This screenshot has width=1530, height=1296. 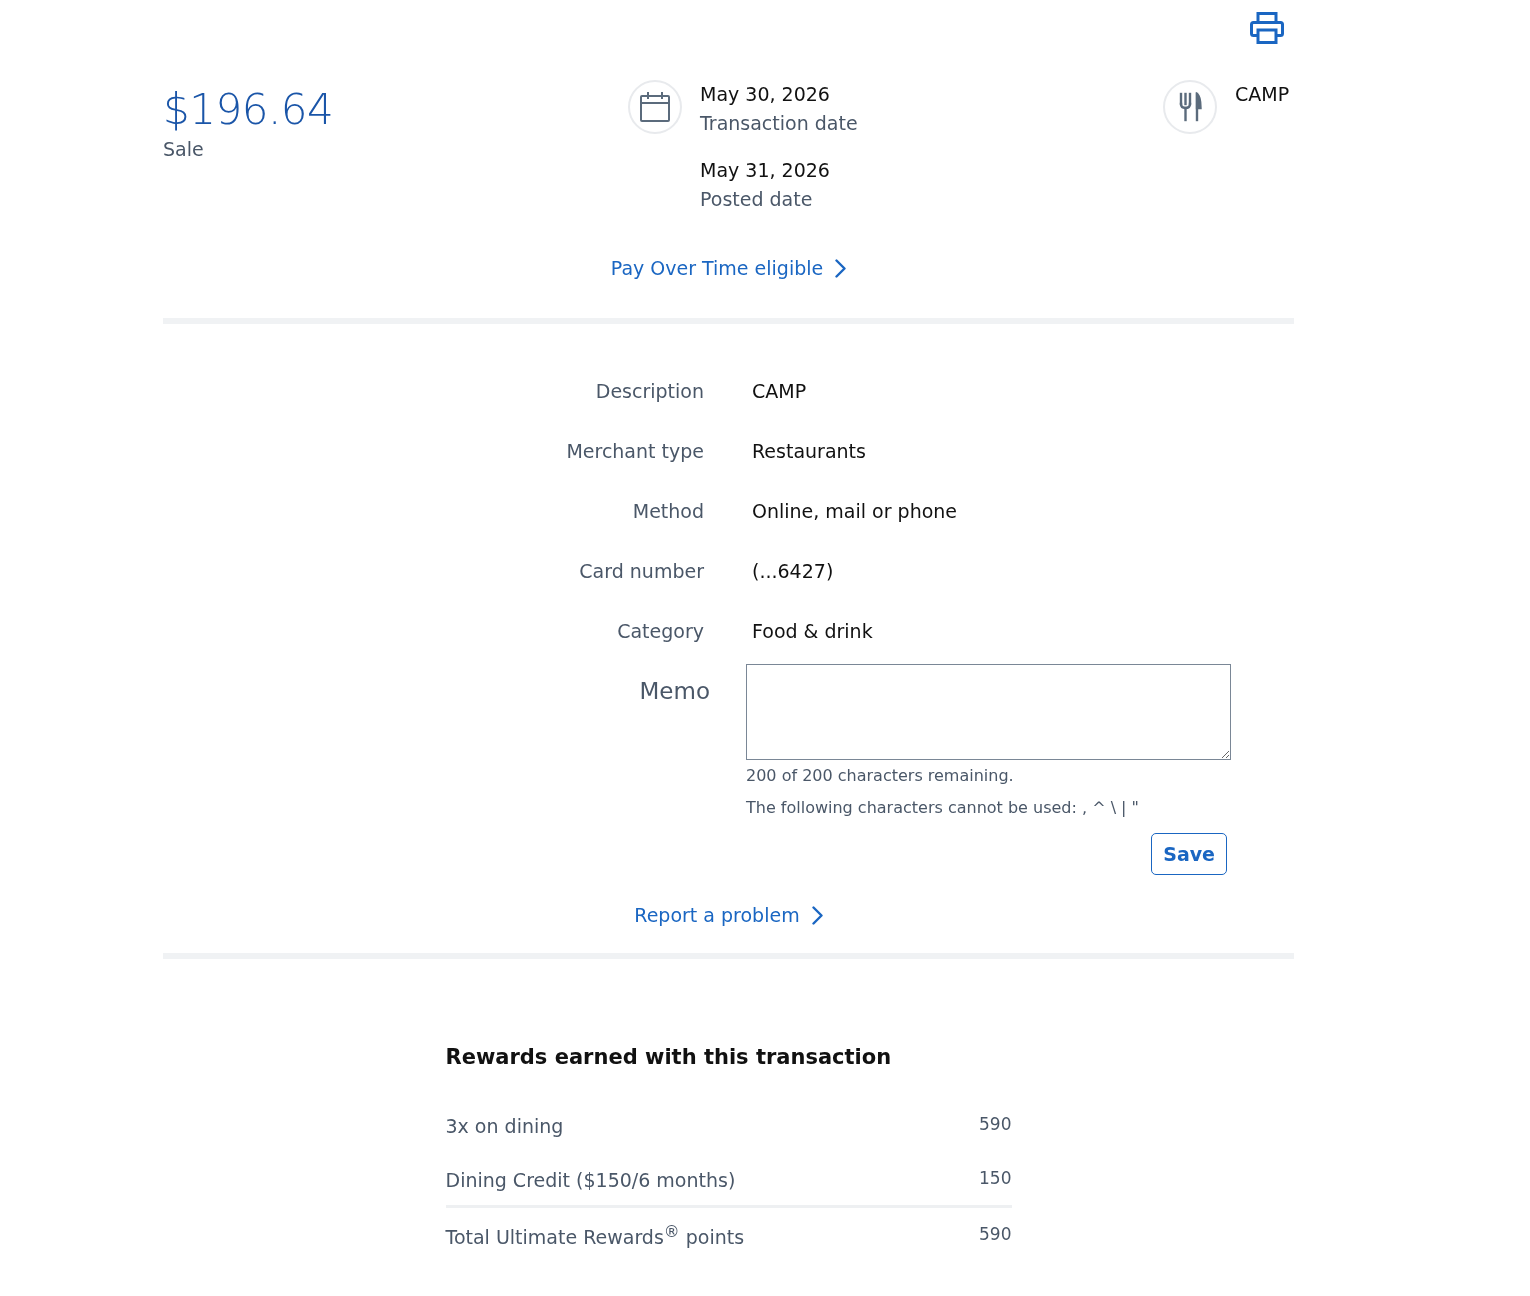 I want to click on rewards-title: Rewards earned with this transaction, so click(x=668, y=1057).